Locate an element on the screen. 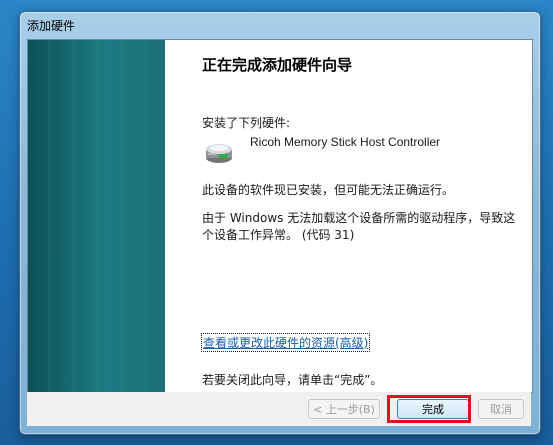 This screenshot has height=445, width=553. button-bar: < 上一步(B) 完成 取消 is located at coordinates (279, 409).